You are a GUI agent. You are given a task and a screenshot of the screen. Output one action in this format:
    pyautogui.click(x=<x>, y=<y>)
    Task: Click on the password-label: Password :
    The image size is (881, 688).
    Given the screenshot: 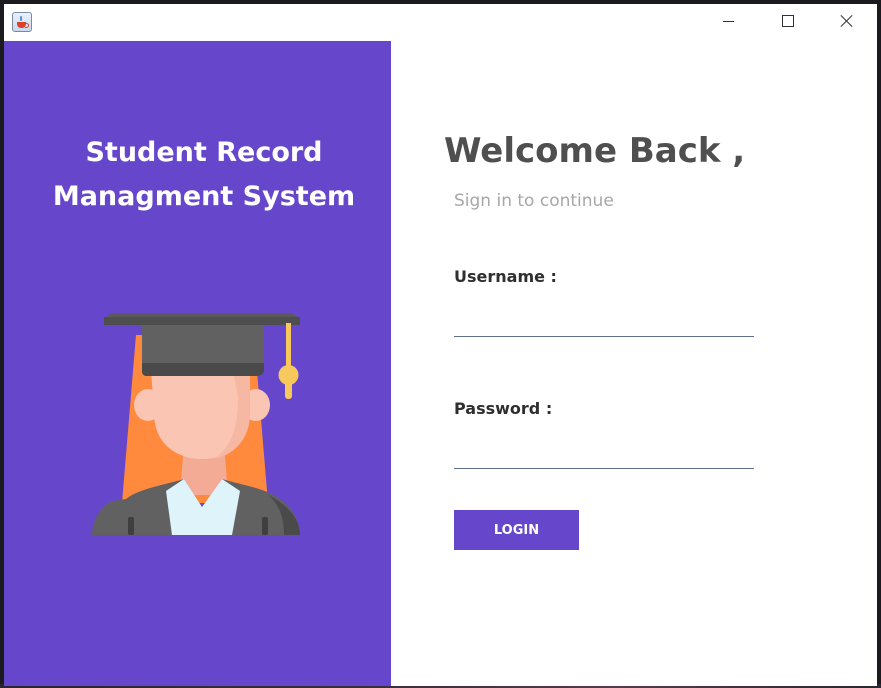 What is the action you would take?
    pyautogui.click(x=503, y=408)
    